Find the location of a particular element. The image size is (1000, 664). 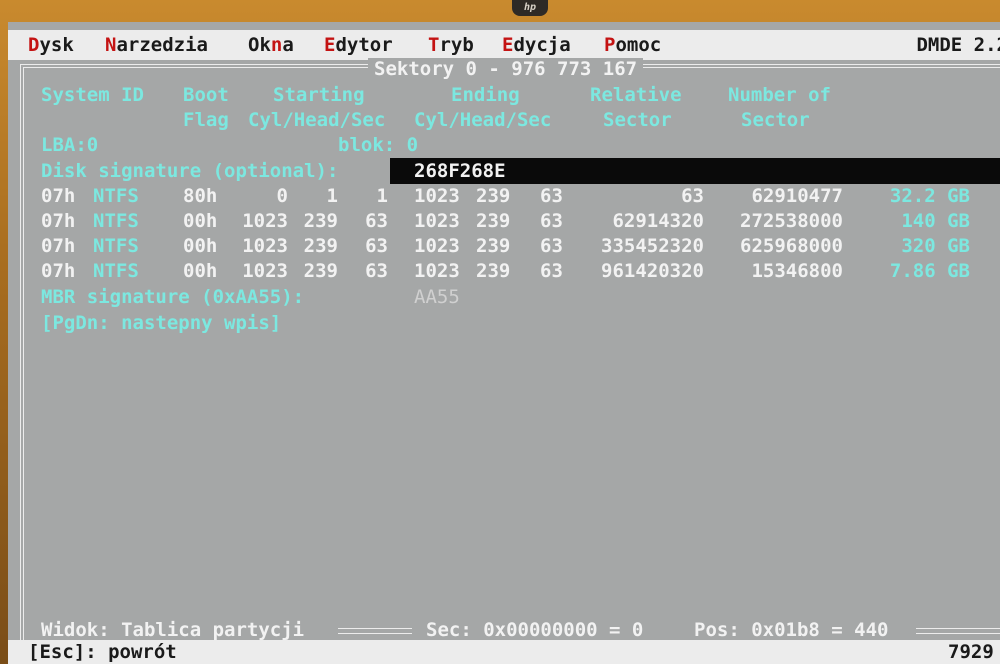

header-end-chs: Cyl/Head/Sec is located at coordinates (483, 120).